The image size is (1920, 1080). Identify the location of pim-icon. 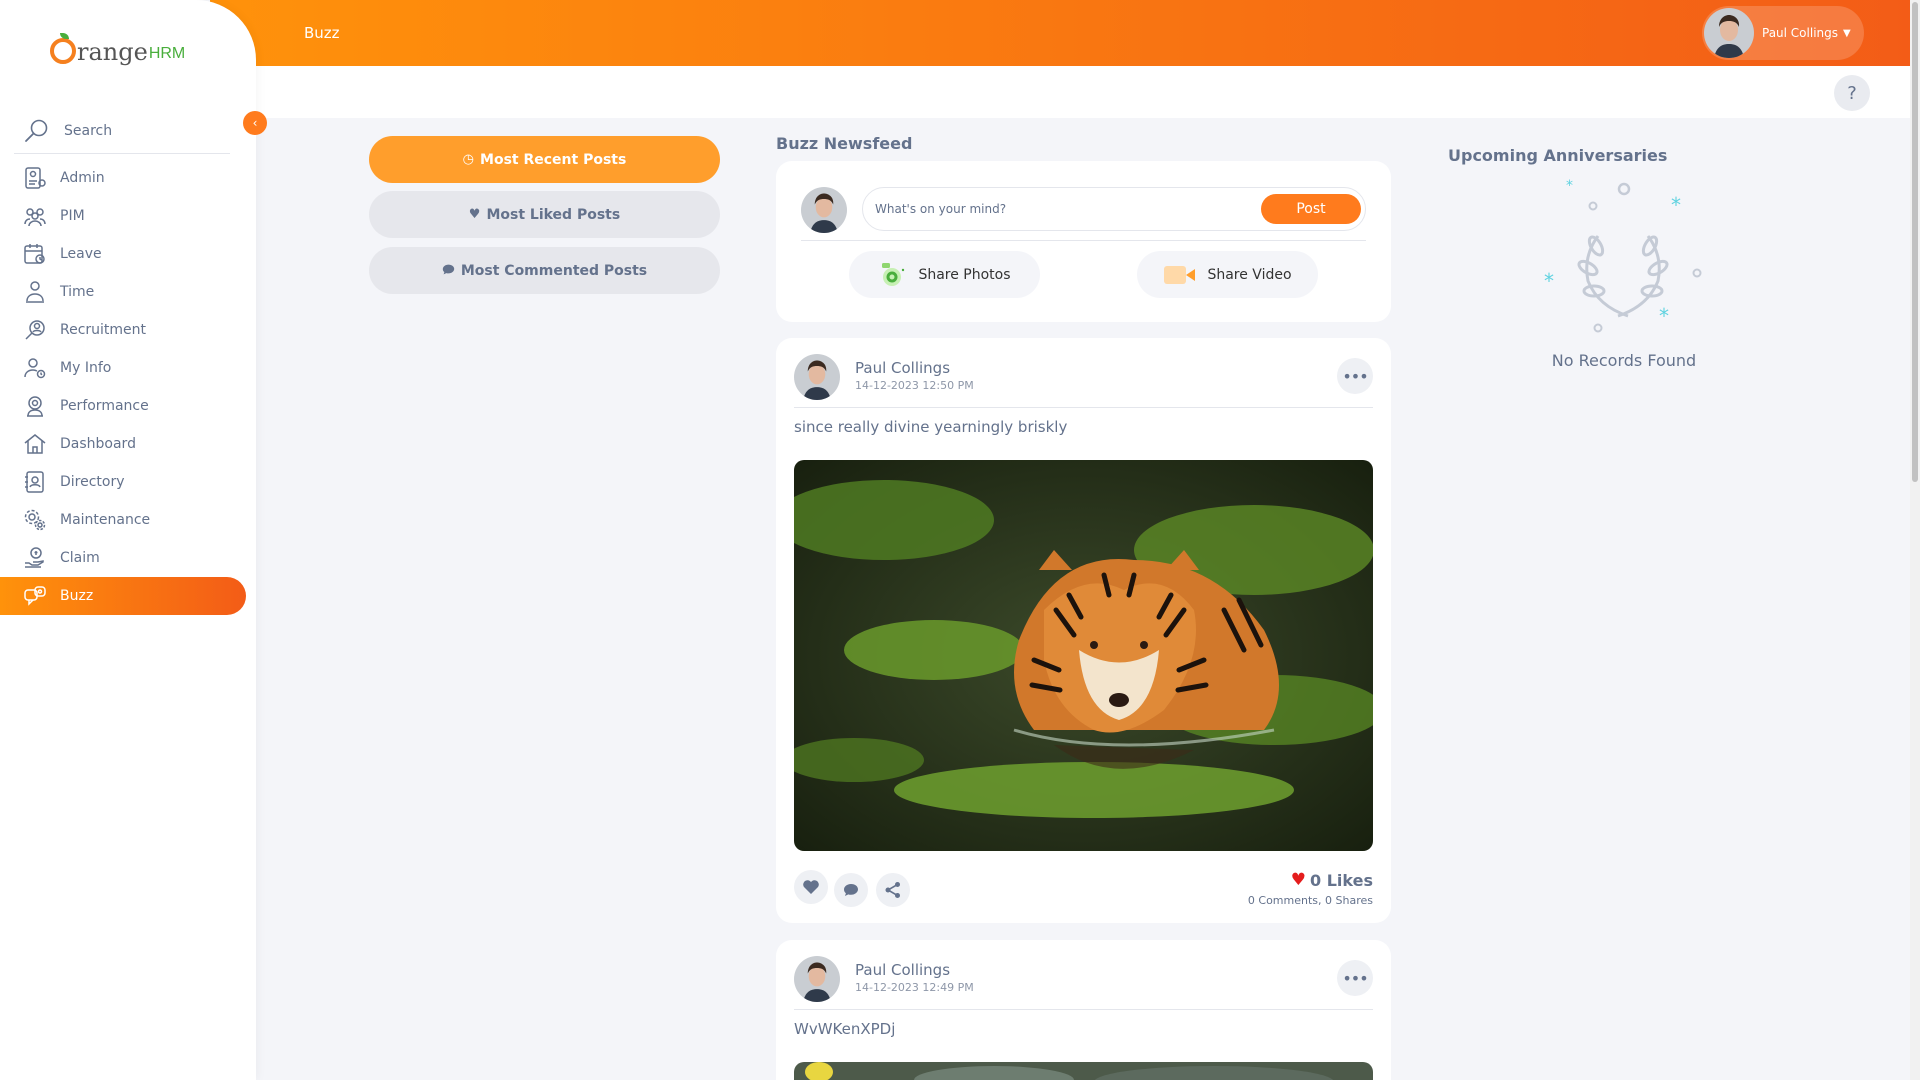
(35, 216).